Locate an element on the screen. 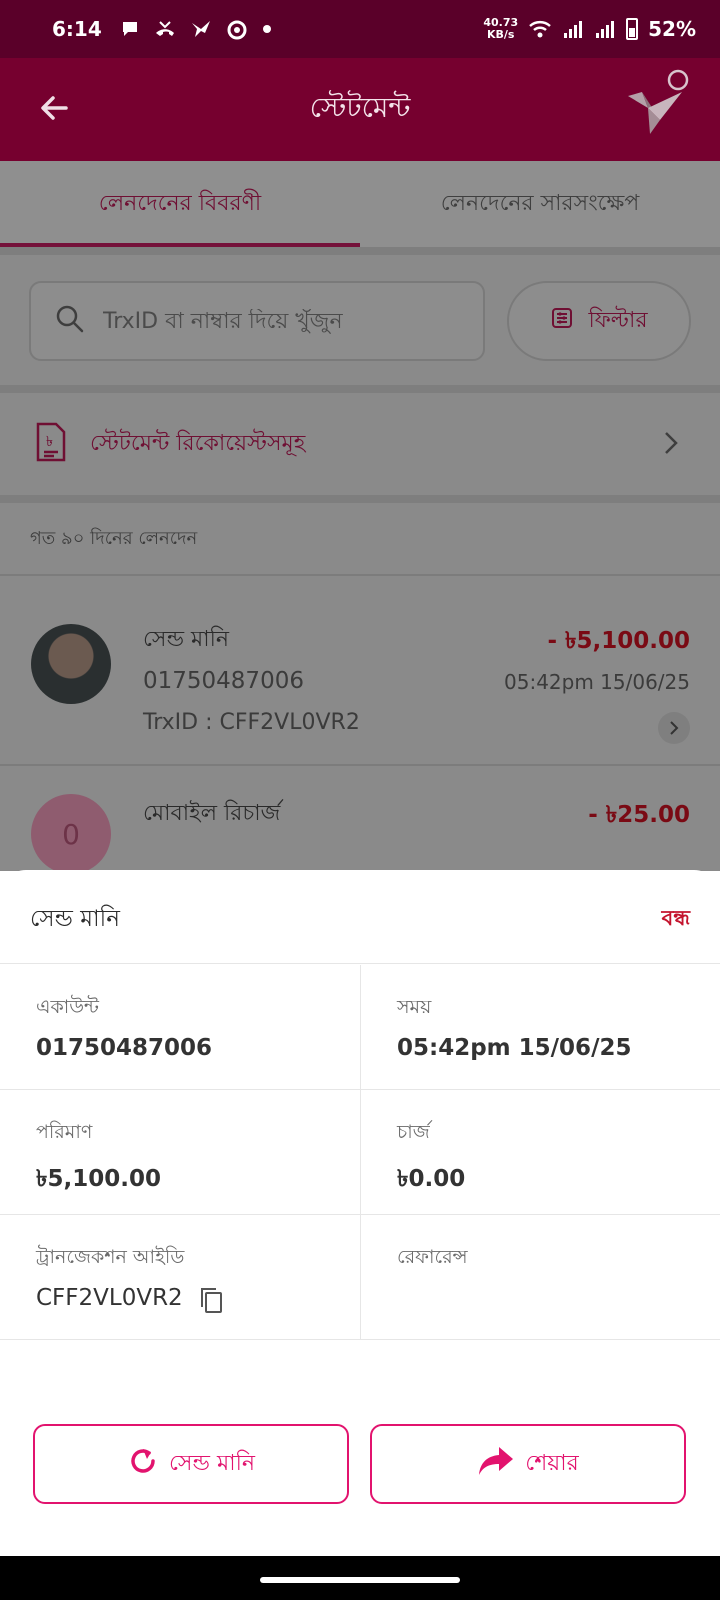 Image resolution: width=720 pixels, height=1600 pixels. charge-cell: চার্জ ৳0.00 is located at coordinates (540, 1152).